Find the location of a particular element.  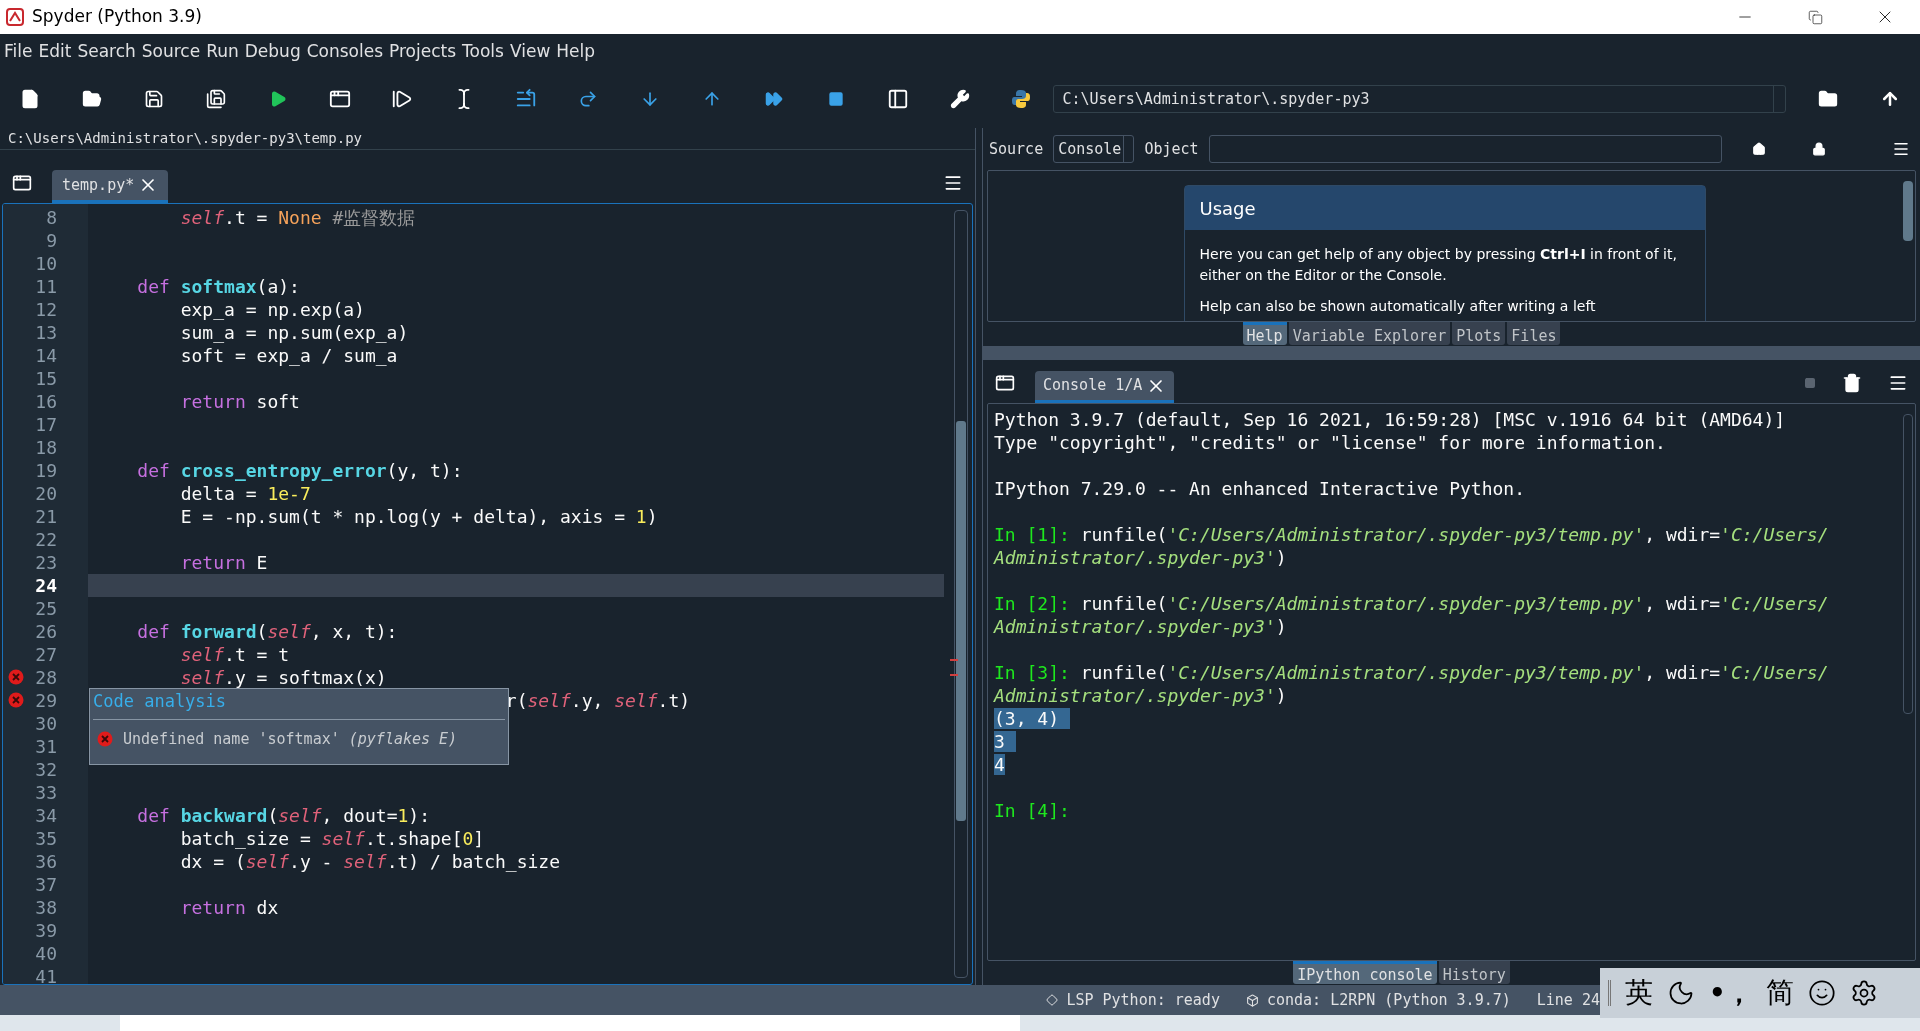

pane-tab: Variable Explorer is located at coordinates (1369, 333).